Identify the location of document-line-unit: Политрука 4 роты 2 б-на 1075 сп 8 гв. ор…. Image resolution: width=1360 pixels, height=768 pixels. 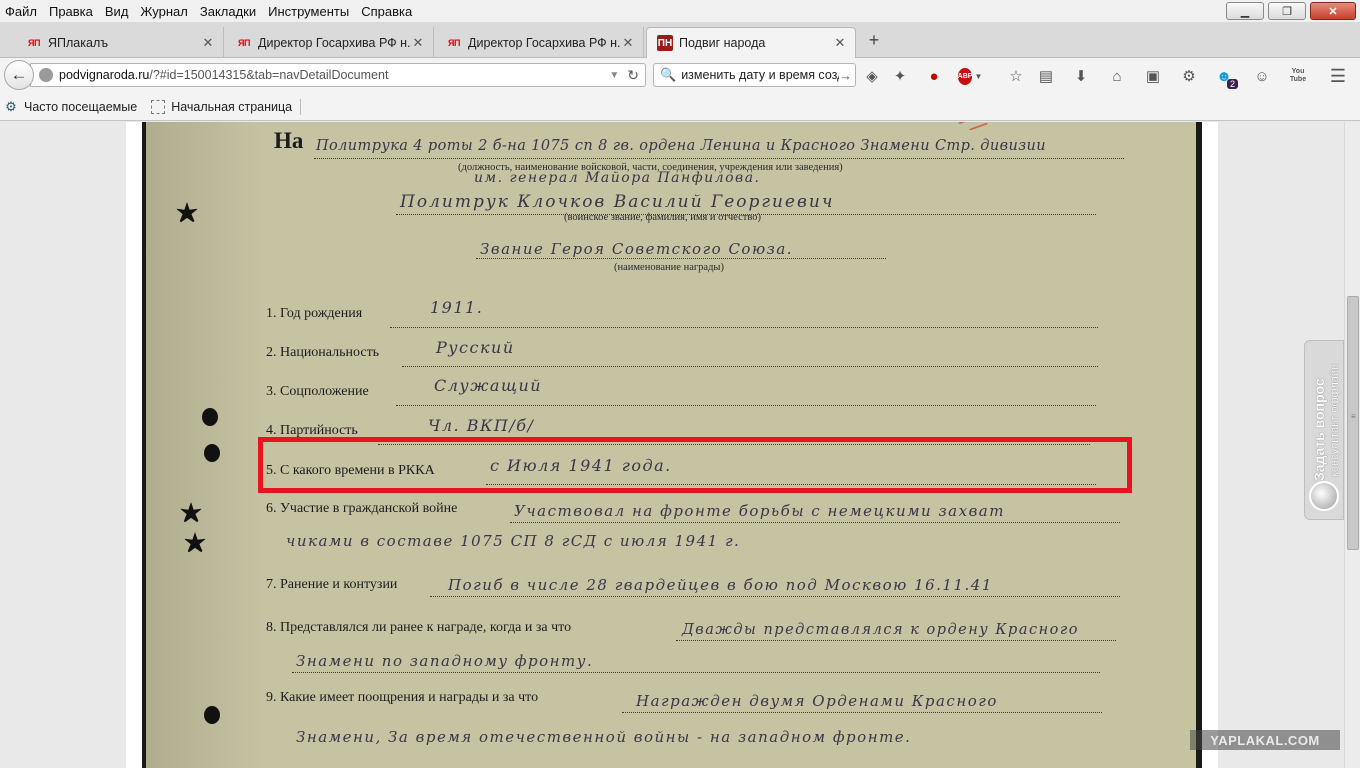
(681, 146).